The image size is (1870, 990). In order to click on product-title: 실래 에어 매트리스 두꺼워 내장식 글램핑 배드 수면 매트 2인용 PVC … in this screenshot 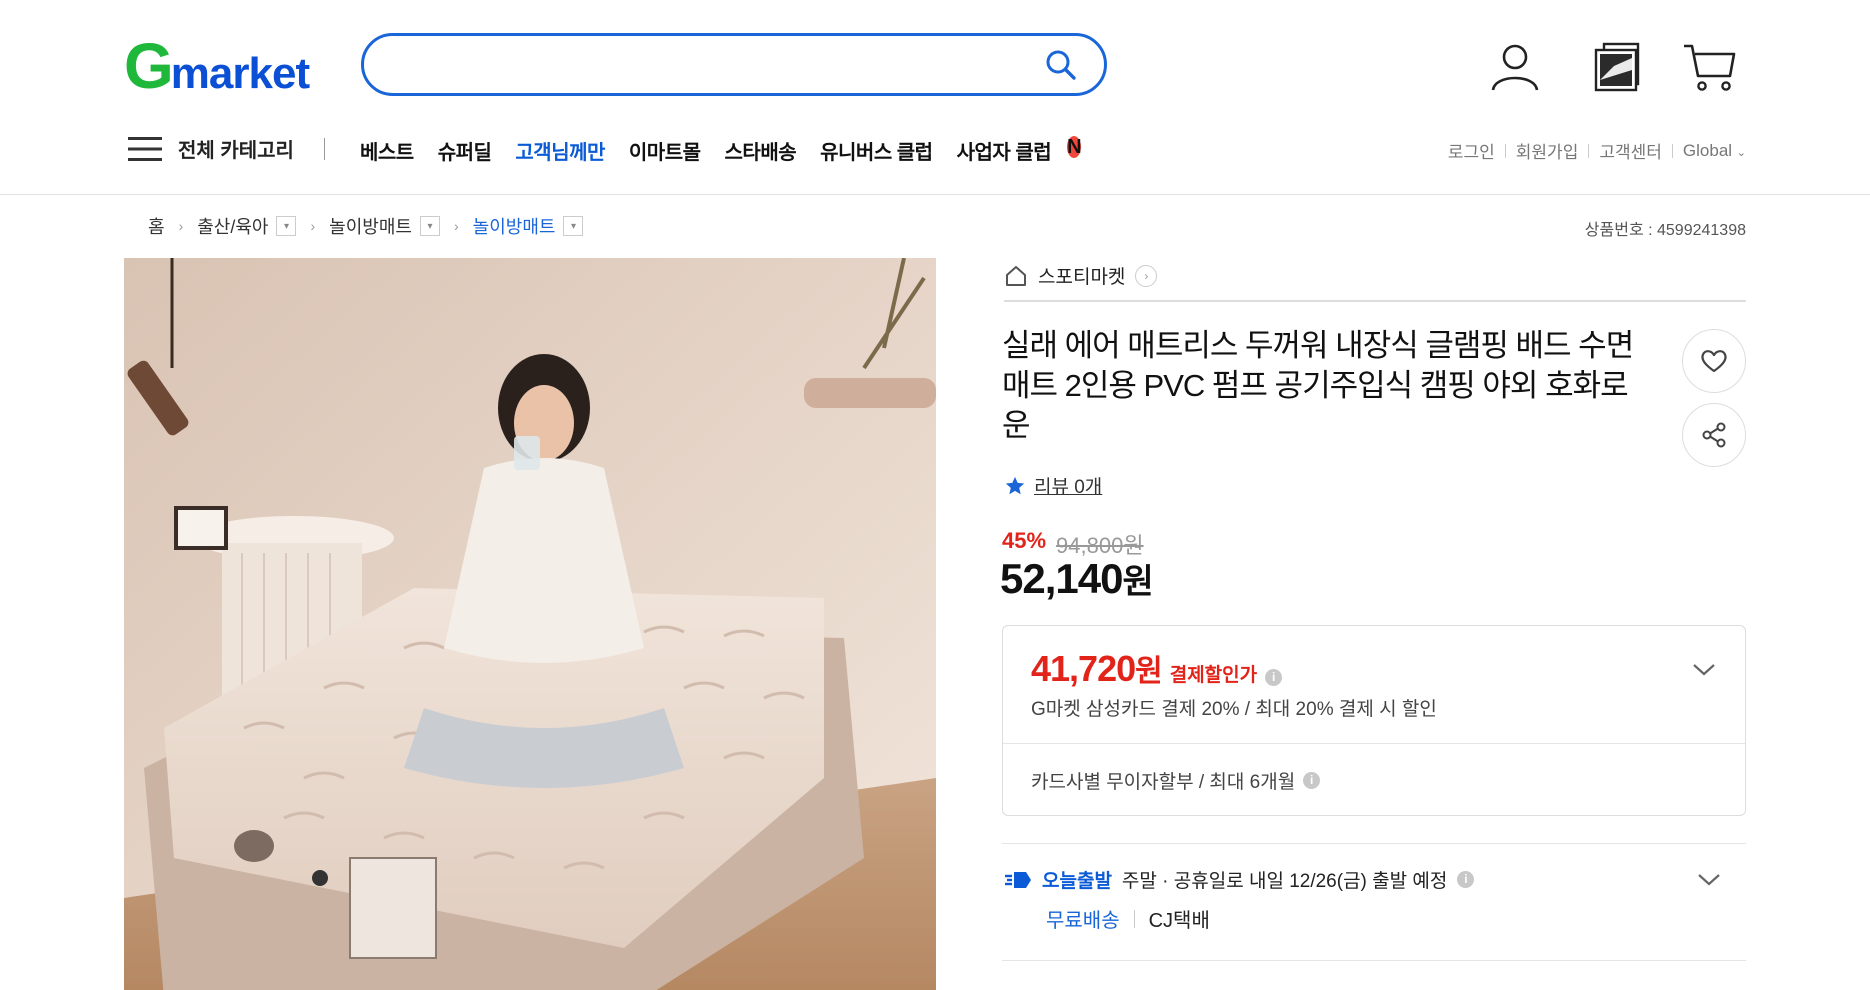, I will do `click(1318, 385)`.